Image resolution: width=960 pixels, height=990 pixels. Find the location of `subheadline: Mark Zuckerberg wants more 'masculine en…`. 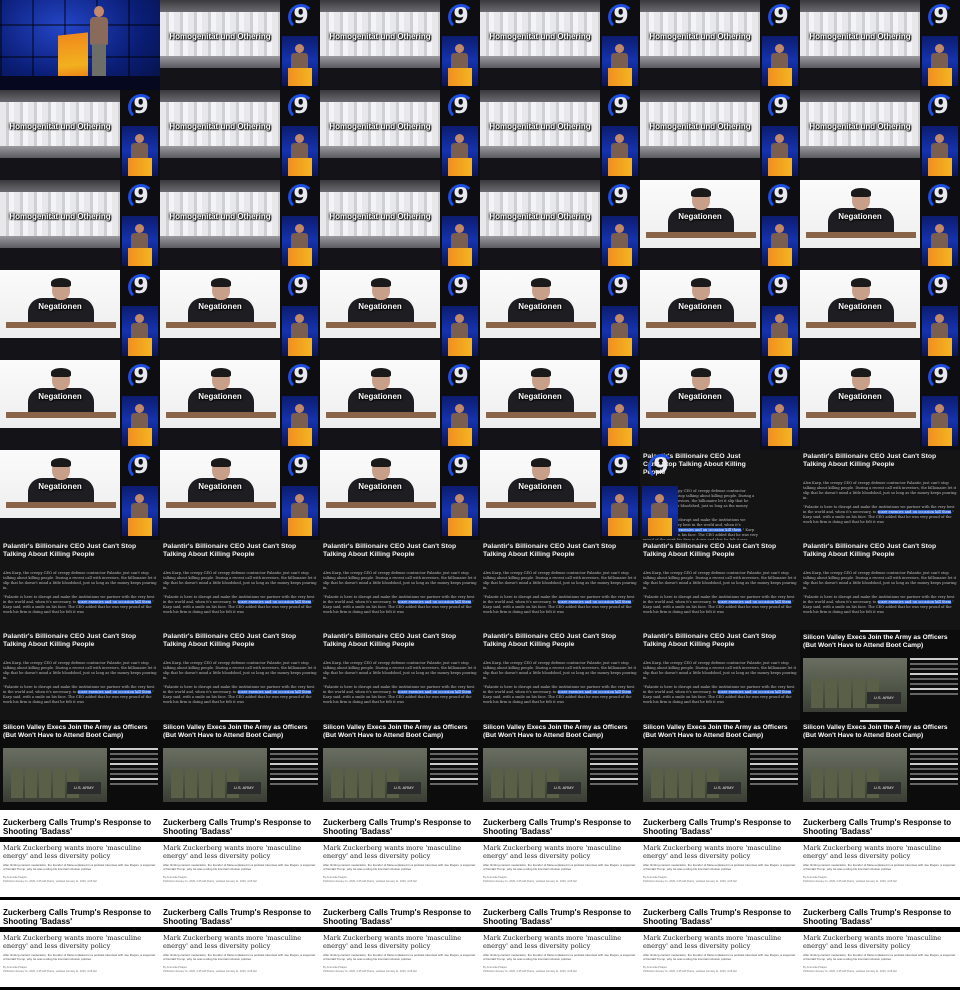

subheadline: Mark Zuckerberg wants more 'masculine en… is located at coordinates (712, 852).